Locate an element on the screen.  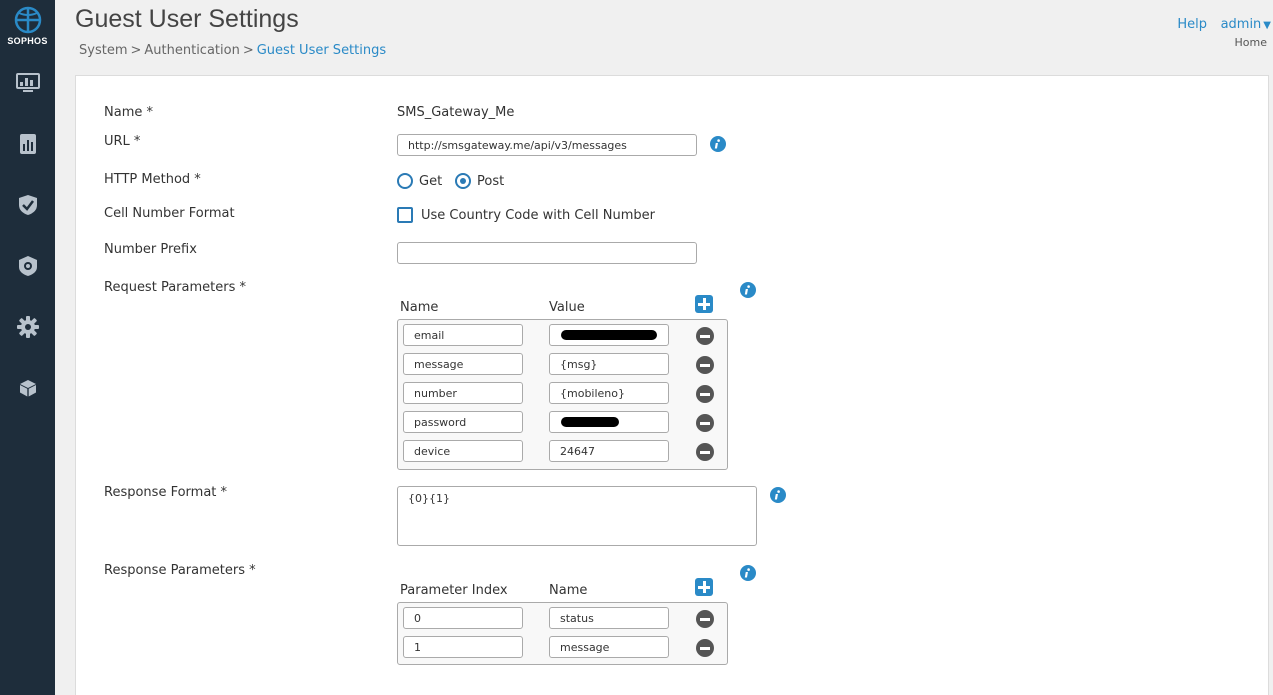
column-header-value: Value is located at coordinates (567, 307).